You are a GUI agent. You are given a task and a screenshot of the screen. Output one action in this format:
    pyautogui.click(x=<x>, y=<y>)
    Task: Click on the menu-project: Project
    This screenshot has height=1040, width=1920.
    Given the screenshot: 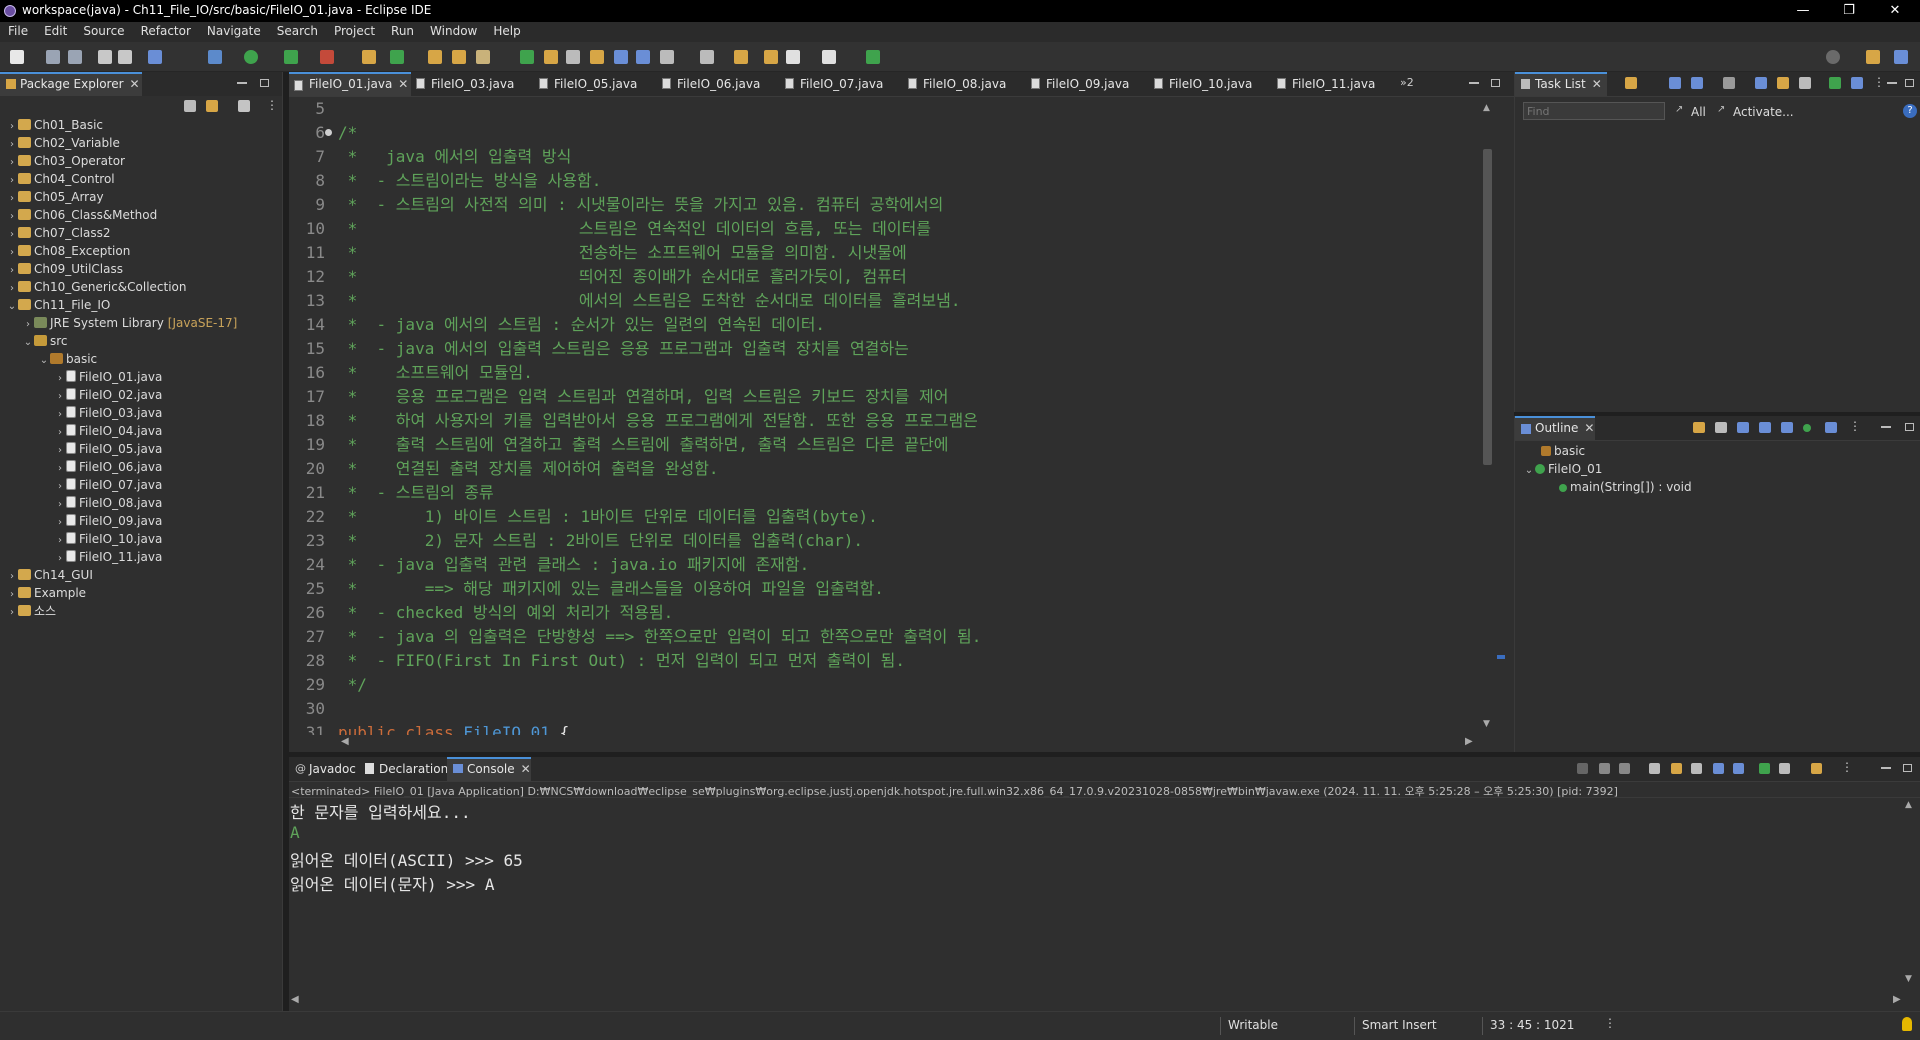 What is the action you would take?
    pyautogui.click(x=354, y=30)
    